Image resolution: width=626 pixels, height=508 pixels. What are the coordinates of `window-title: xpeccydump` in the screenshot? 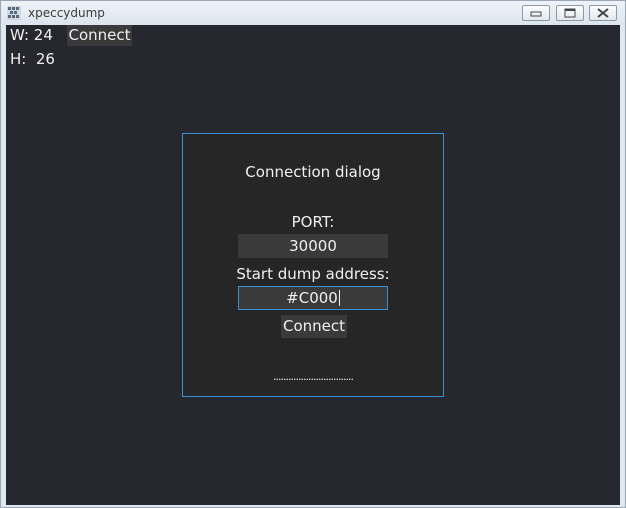 It's located at (66, 13).